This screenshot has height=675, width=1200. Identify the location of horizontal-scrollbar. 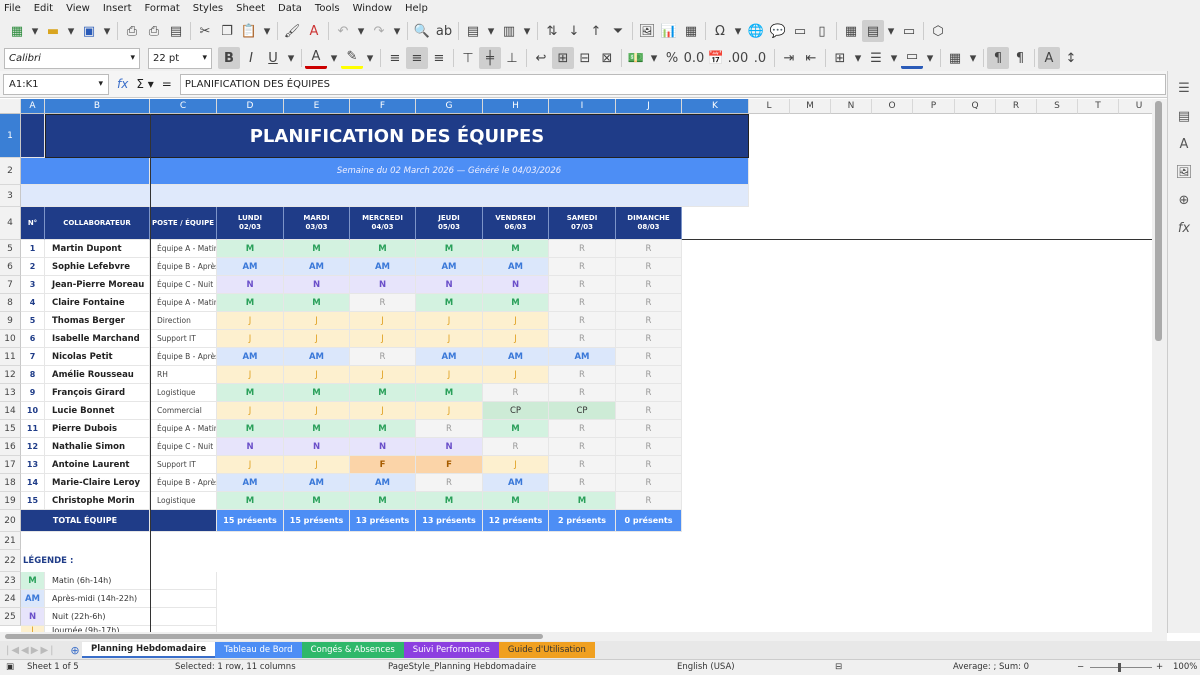
(583, 636).